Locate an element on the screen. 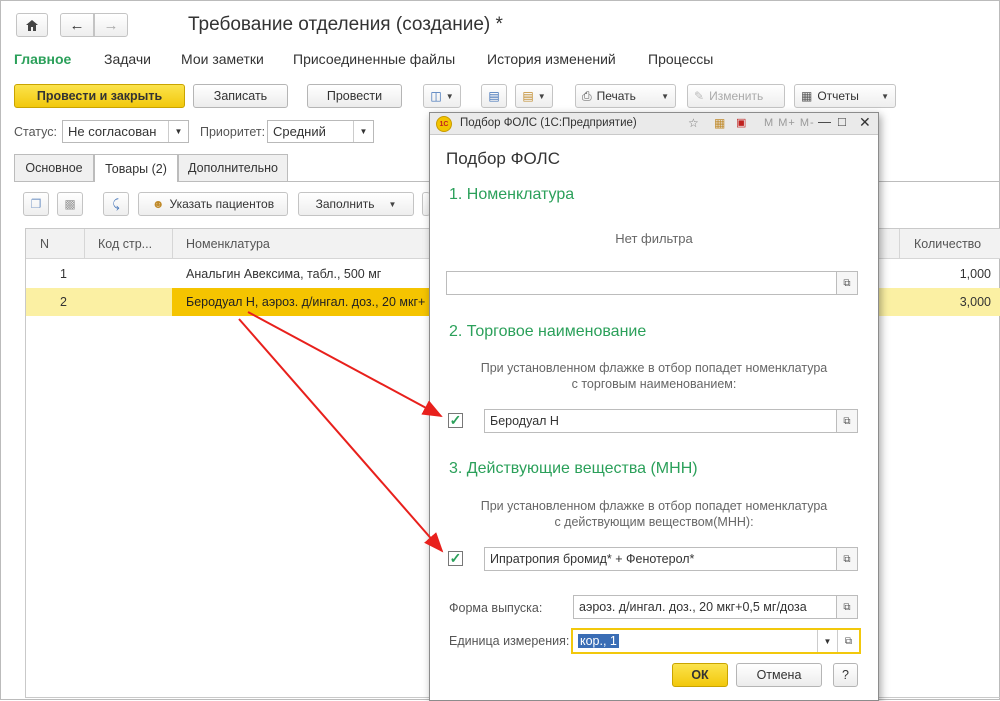 The width and height of the screenshot is (1000, 701). back-button: ← is located at coordinates (77, 25).